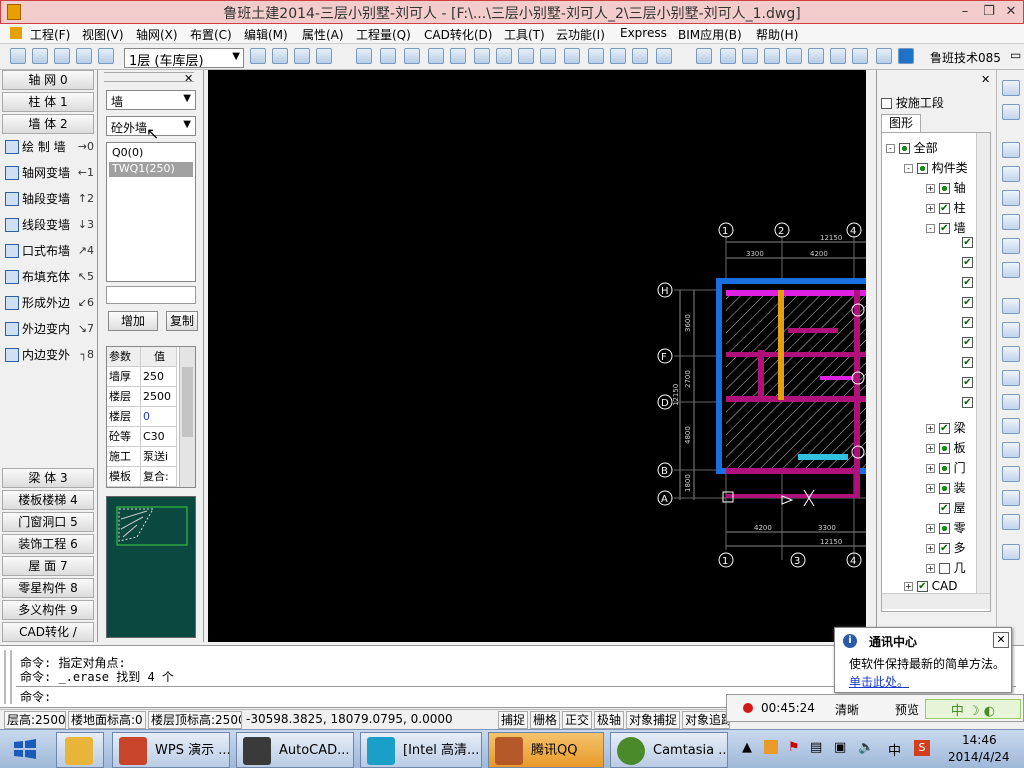 This screenshot has width=1024, height=768. I want to click on prop-value: 250, so click(159, 377).